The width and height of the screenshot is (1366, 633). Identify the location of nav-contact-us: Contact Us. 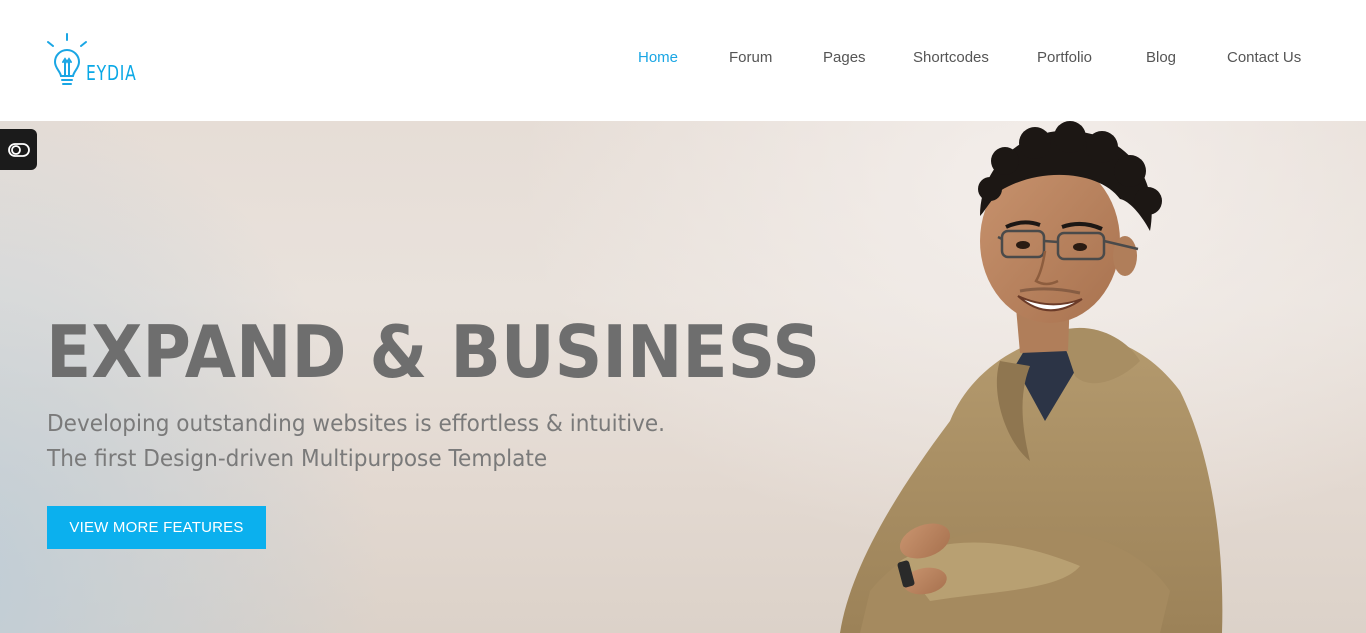
(1264, 57).